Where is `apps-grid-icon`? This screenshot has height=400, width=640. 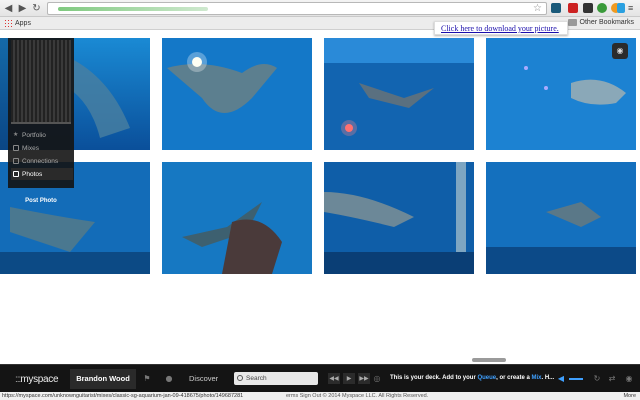 apps-grid-icon is located at coordinates (8, 23).